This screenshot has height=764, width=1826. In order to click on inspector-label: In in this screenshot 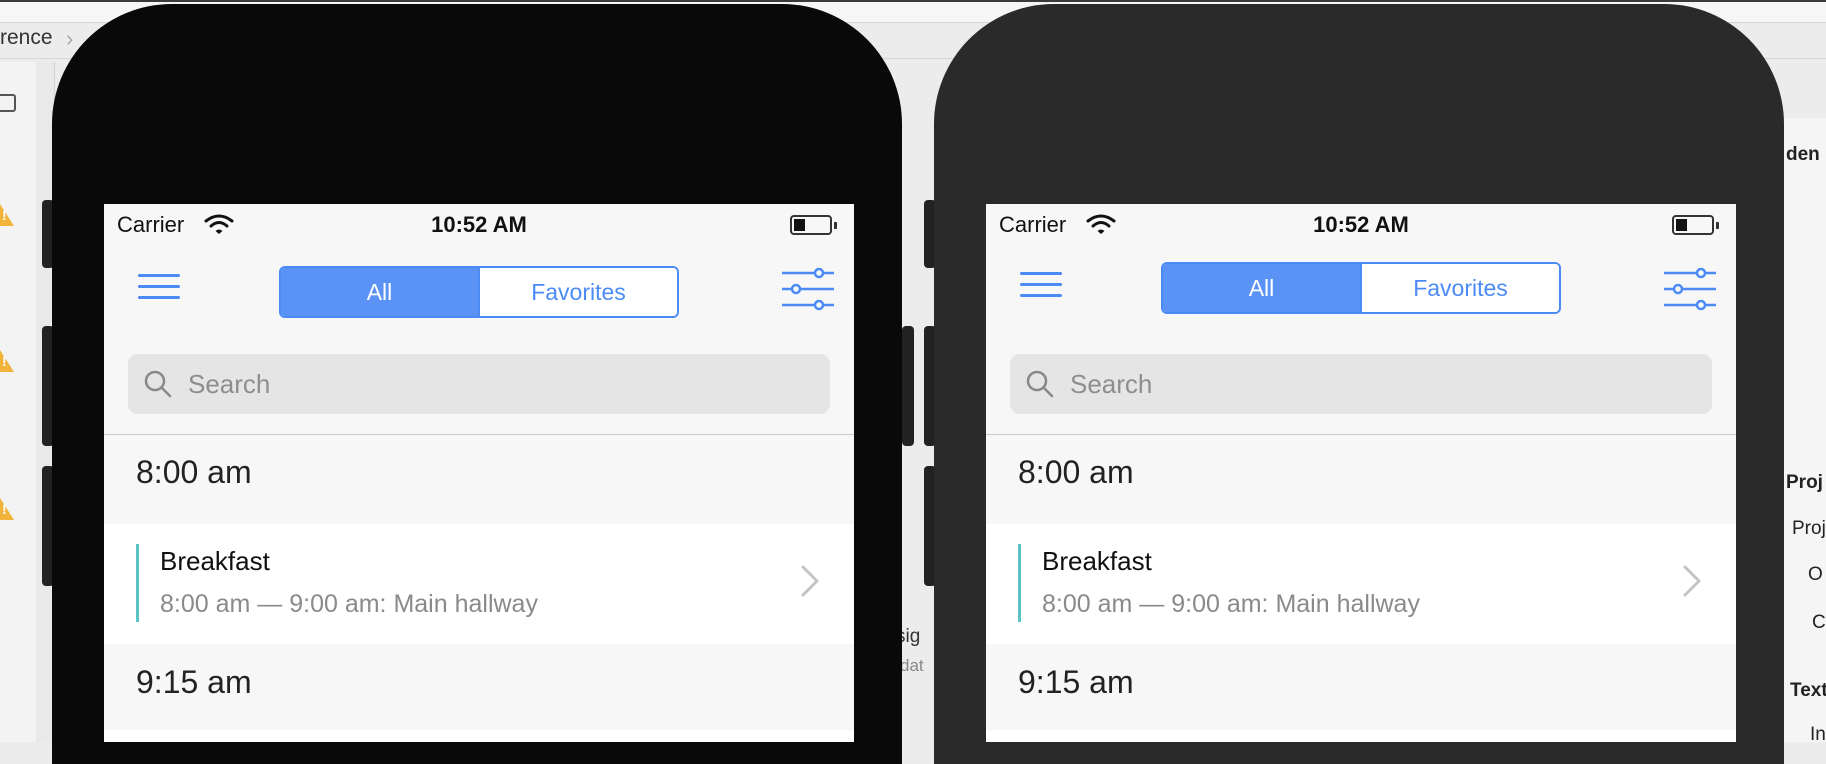, I will do `click(1818, 734)`.